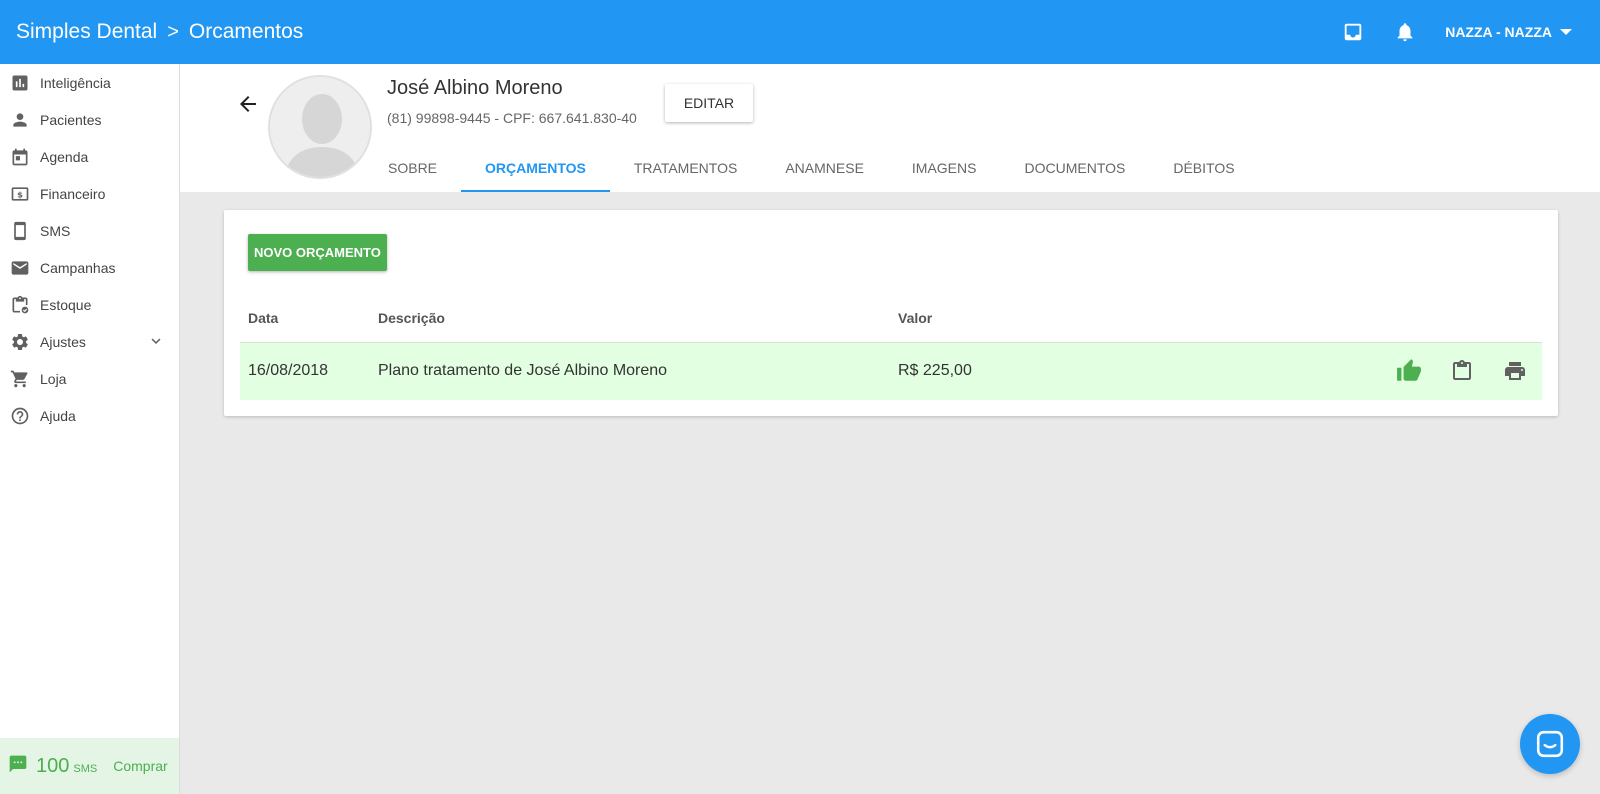 This screenshot has width=1600, height=794. Describe the element at coordinates (89, 378) in the screenshot. I see `sidebar-item-loja: Loja` at that location.